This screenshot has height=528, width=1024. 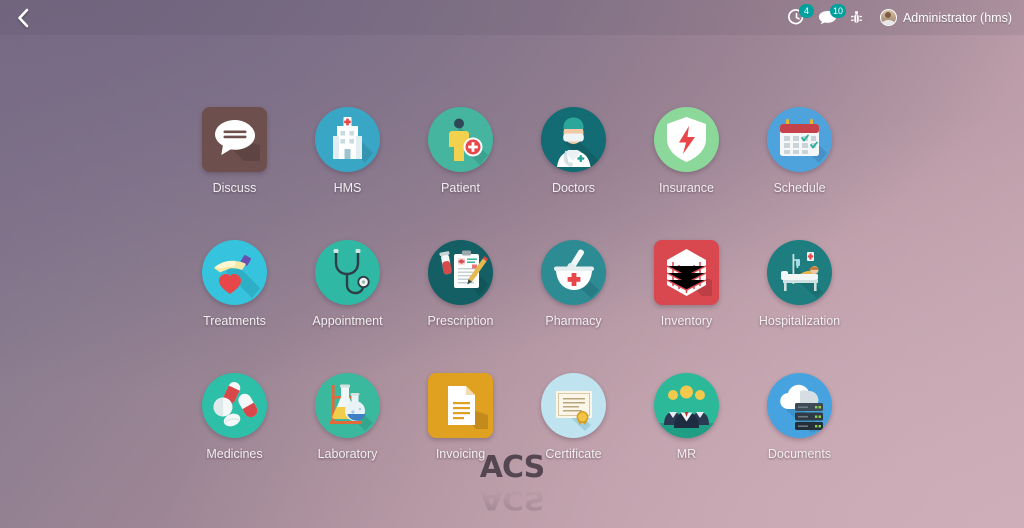 I want to click on app-tile-treatments: Treatments, so click(x=234, y=284).